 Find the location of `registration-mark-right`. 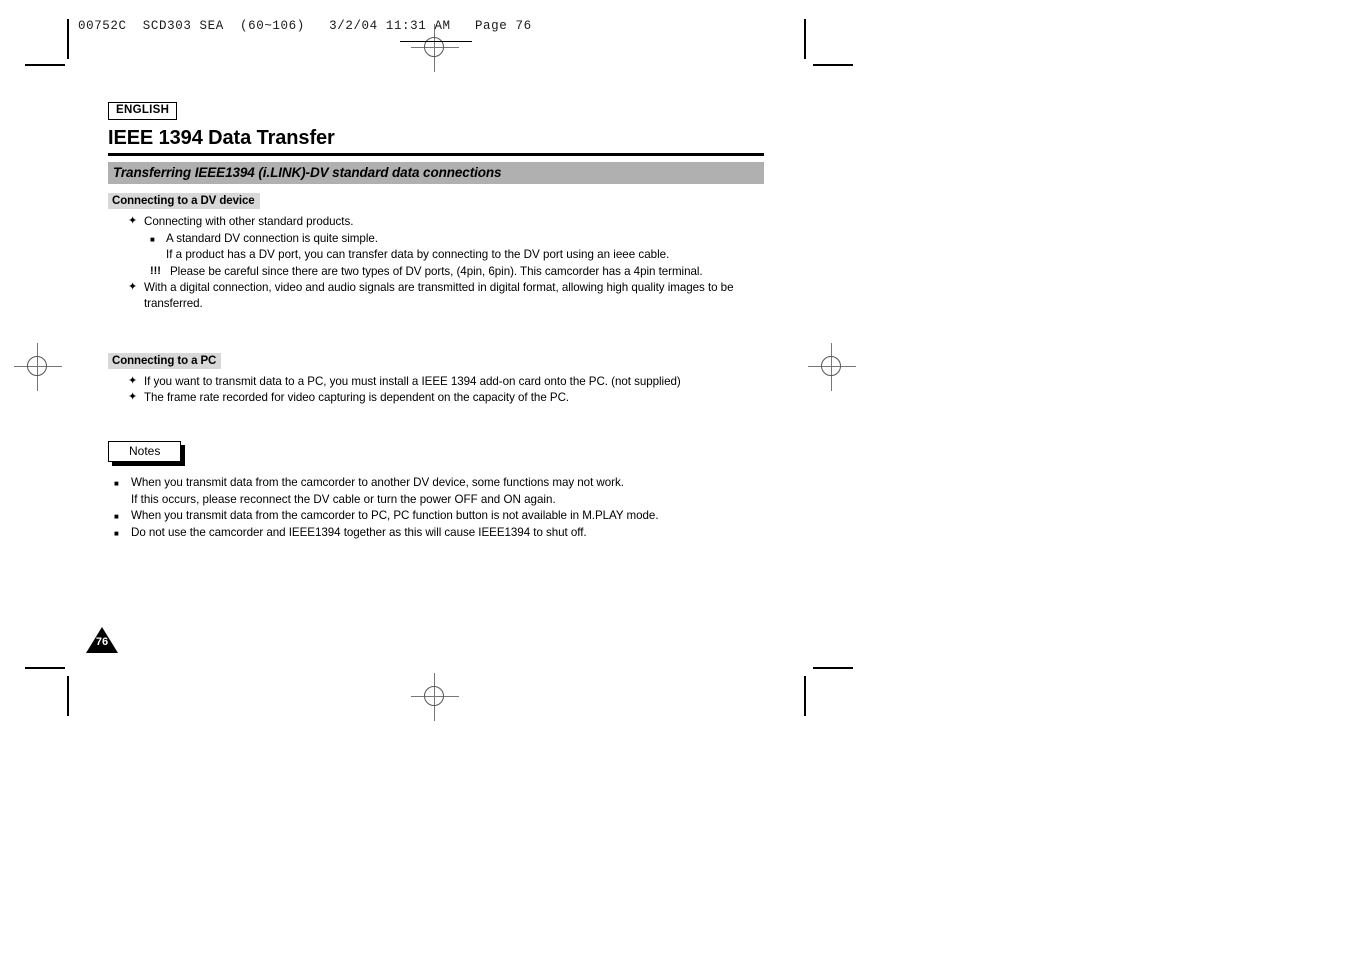

registration-mark-right is located at coordinates (832, 367).